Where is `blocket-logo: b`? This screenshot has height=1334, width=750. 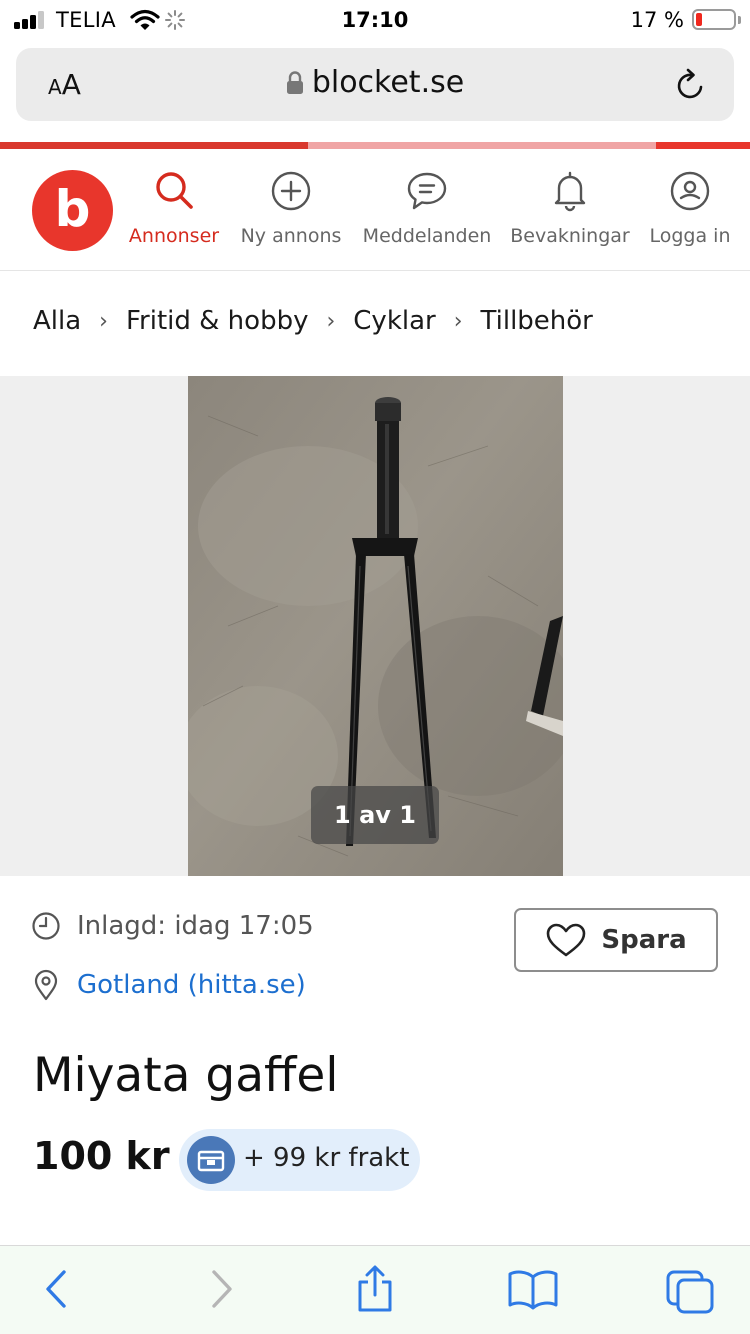
blocket-logo: b is located at coordinates (72, 210).